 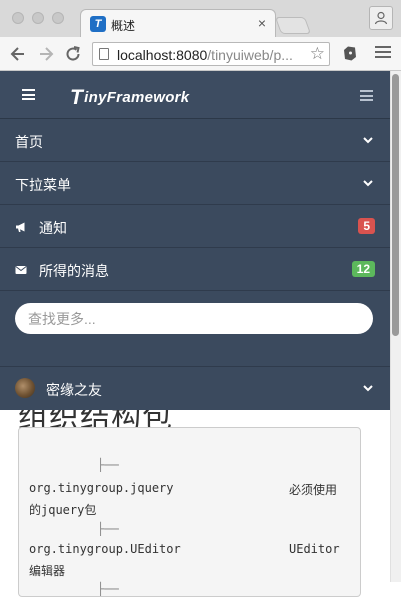 I want to click on nav-item-label: 首页, so click(x=29, y=142).